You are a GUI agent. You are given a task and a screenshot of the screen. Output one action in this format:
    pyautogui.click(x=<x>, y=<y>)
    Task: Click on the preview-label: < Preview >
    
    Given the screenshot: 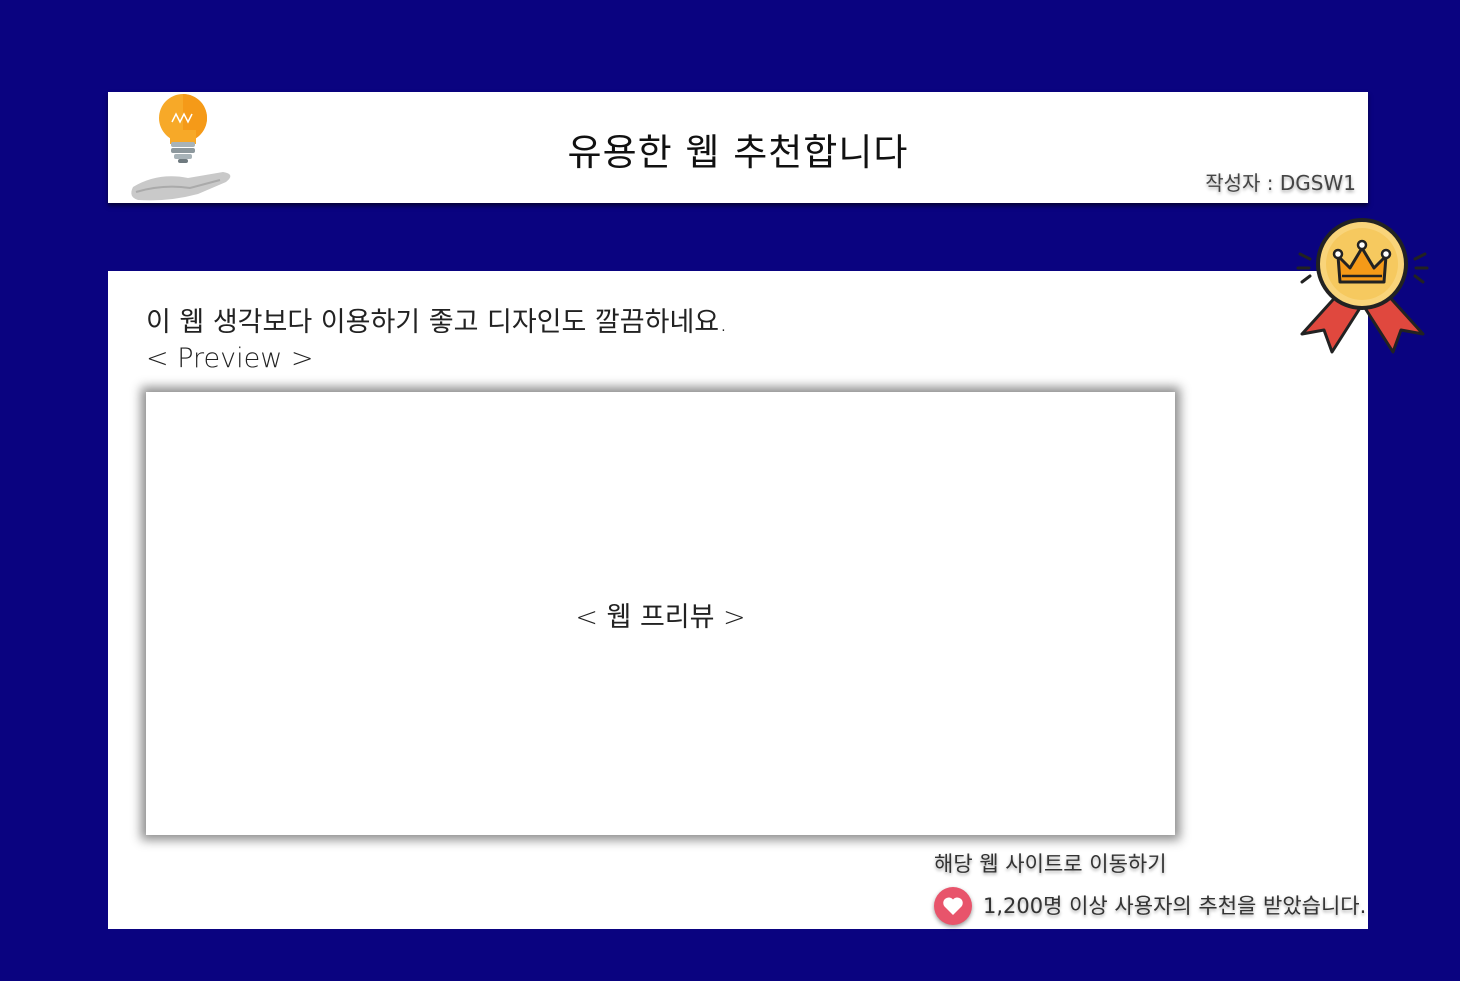 What is the action you would take?
    pyautogui.click(x=230, y=358)
    